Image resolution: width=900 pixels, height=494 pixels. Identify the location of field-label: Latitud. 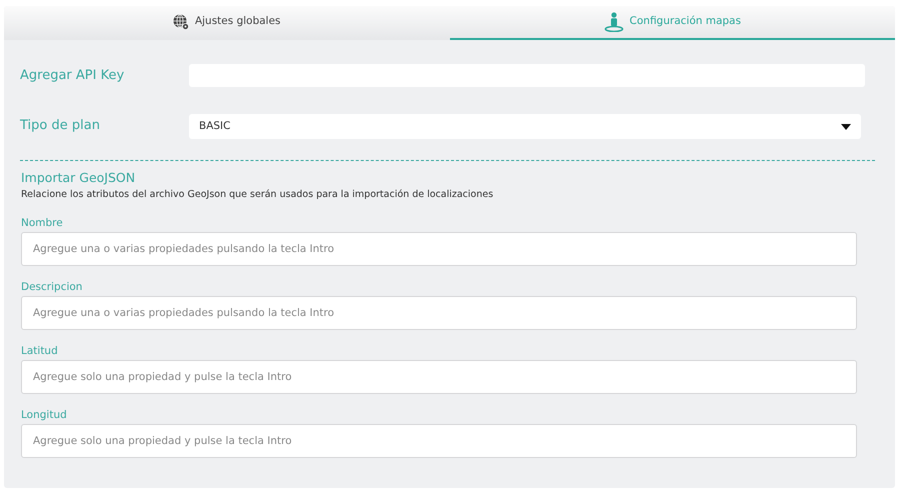
(40, 351).